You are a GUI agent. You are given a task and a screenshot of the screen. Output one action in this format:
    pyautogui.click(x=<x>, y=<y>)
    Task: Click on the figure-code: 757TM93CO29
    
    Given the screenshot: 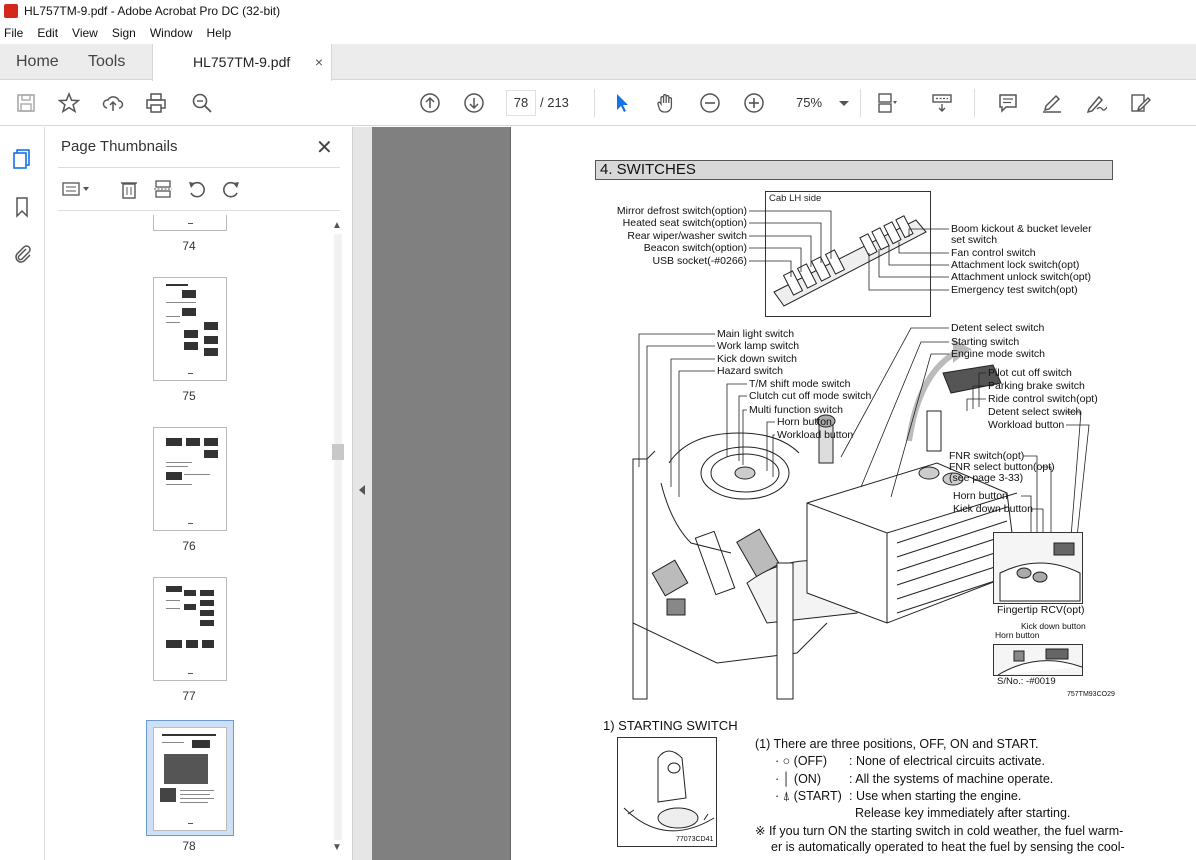 What is the action you would take?
    pyautogui.click(x=1091, y=694)
    